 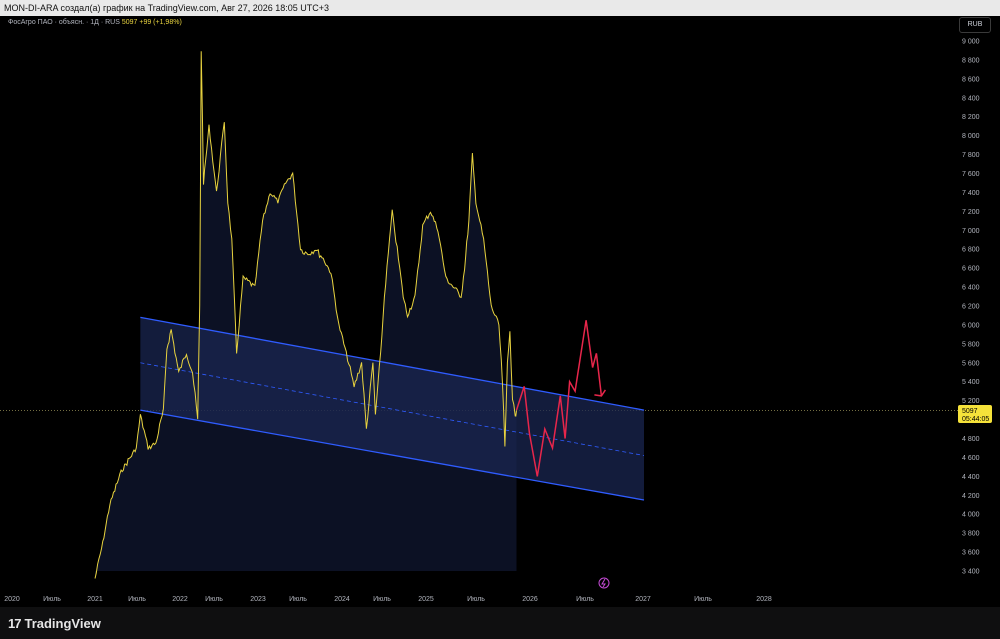 I want to click on y-tick-label: 5 400, so click(x=971, y=382).